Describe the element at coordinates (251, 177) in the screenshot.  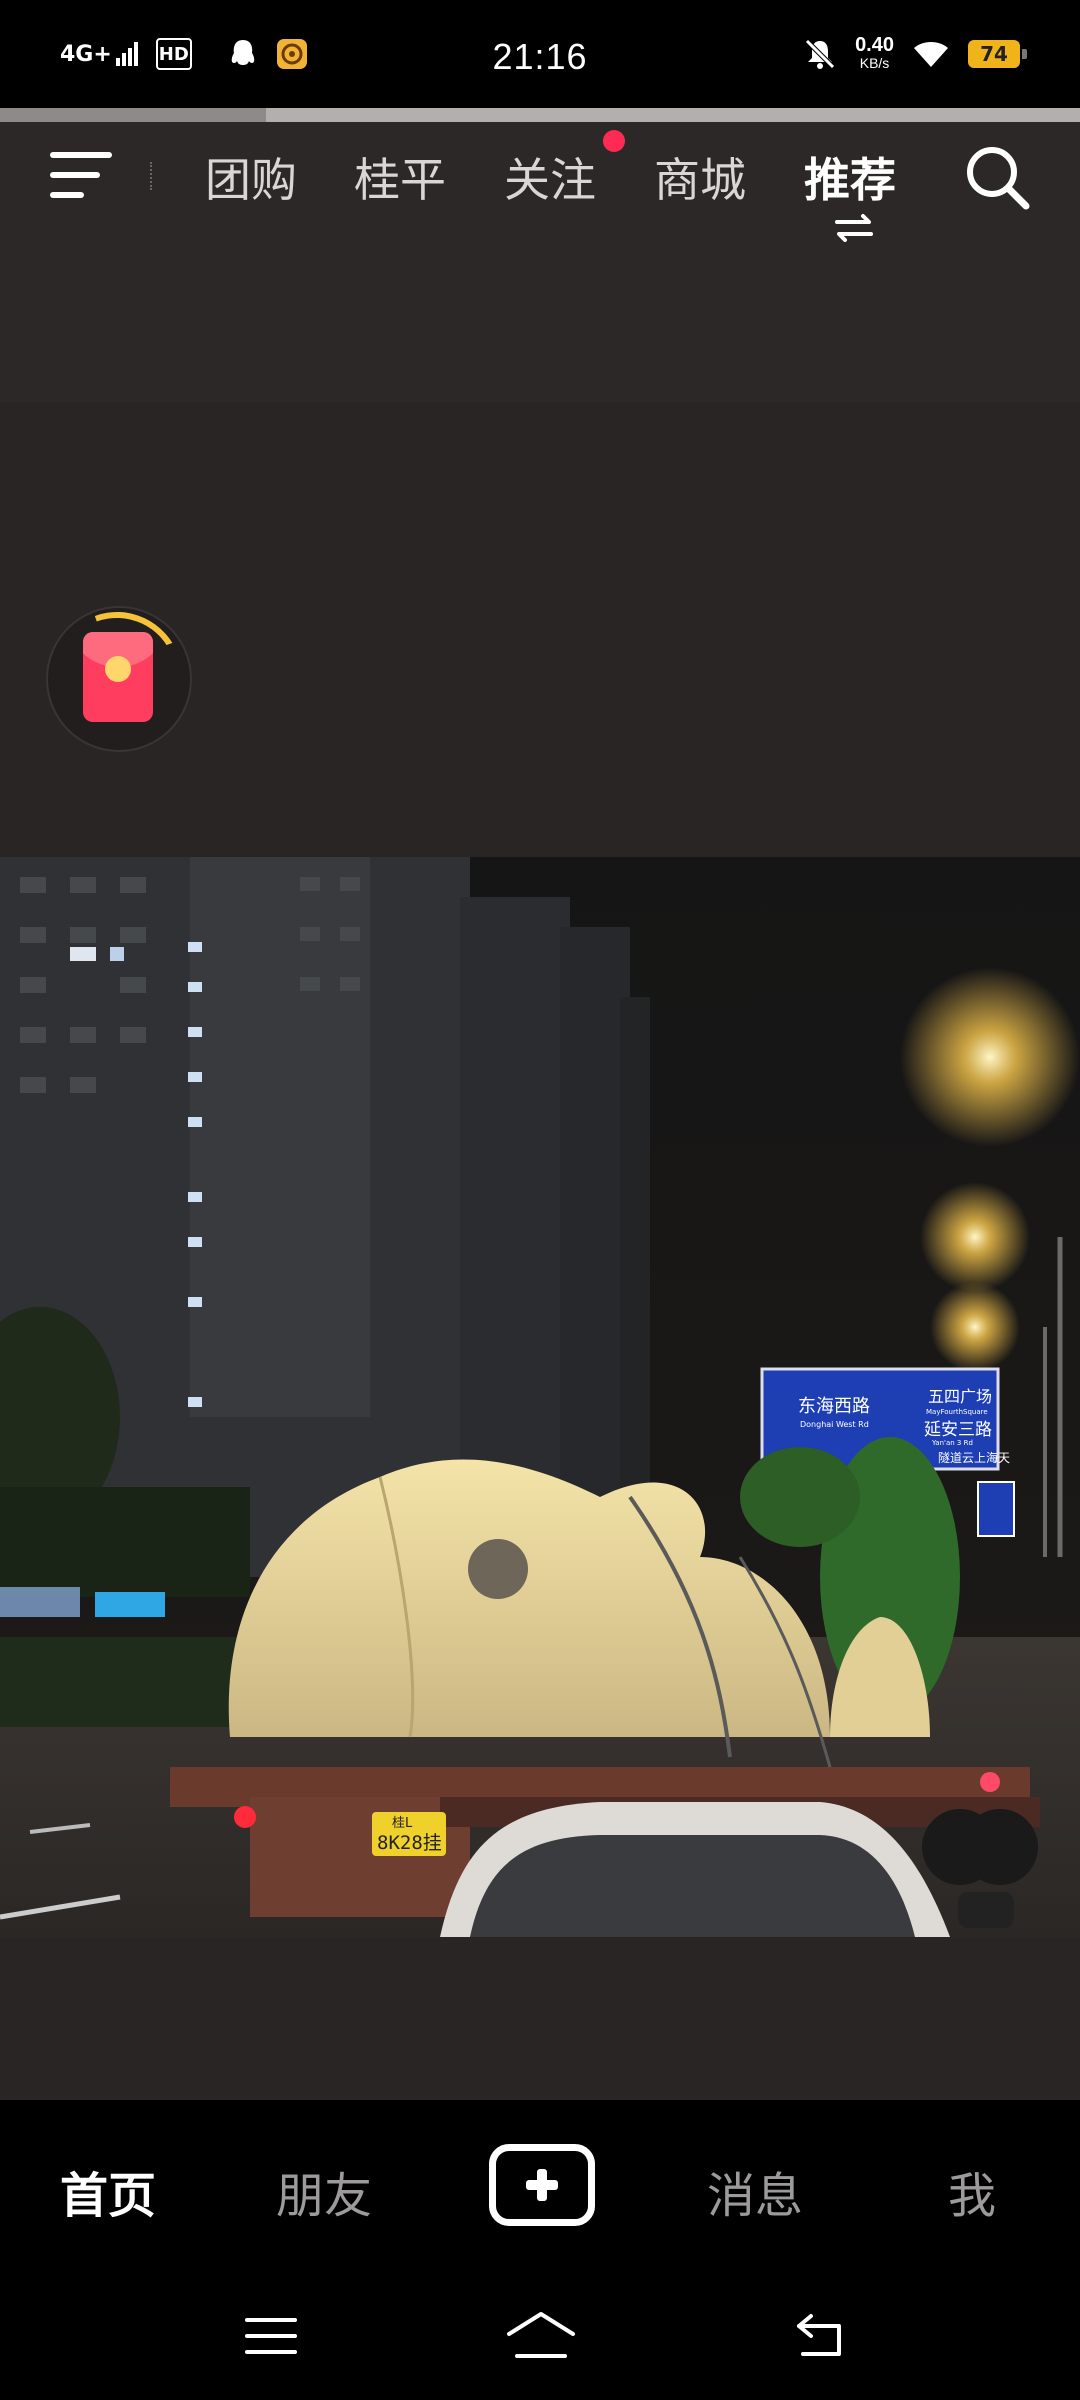
I see `tab-group-buy: 团购` at that location.